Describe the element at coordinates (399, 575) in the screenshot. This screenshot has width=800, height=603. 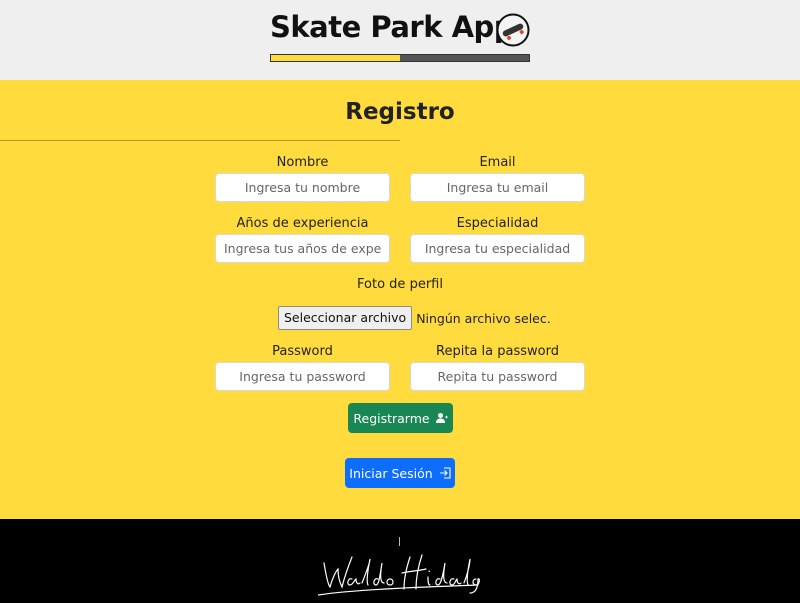
I see `signature-logo` at that location.